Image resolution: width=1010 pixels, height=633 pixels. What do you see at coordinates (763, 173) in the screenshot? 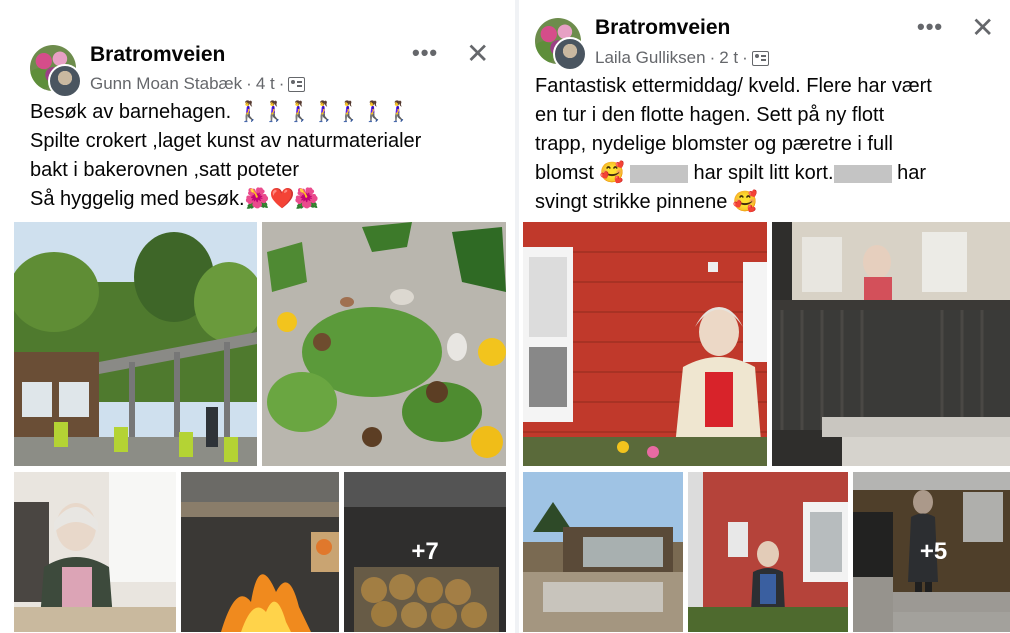
I see `post-text-segment: har spilt litt kort.` at bounding box center [763, 173].